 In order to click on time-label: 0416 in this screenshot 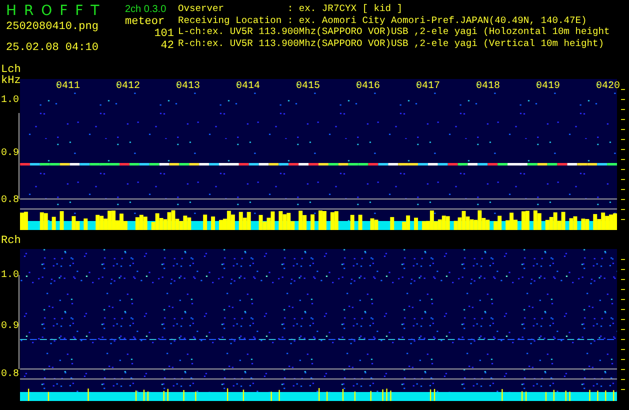, I will do `click(368, 86)`.